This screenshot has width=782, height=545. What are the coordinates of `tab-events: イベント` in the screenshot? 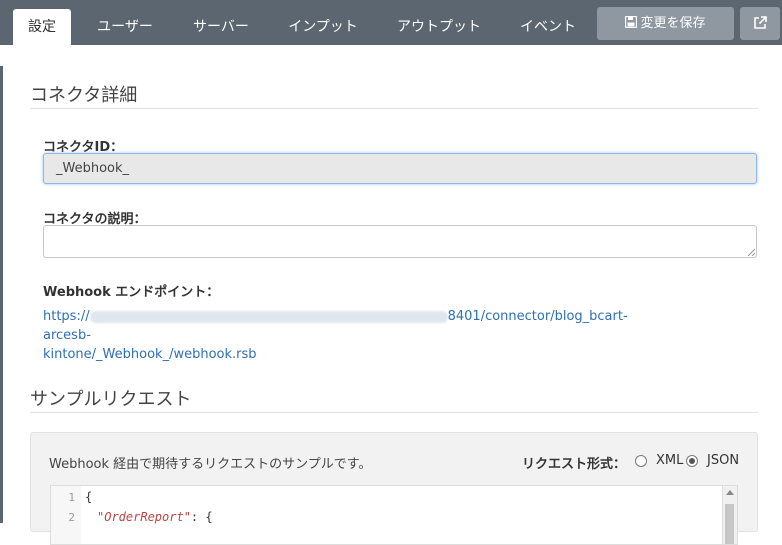 It's located at (548, 27).